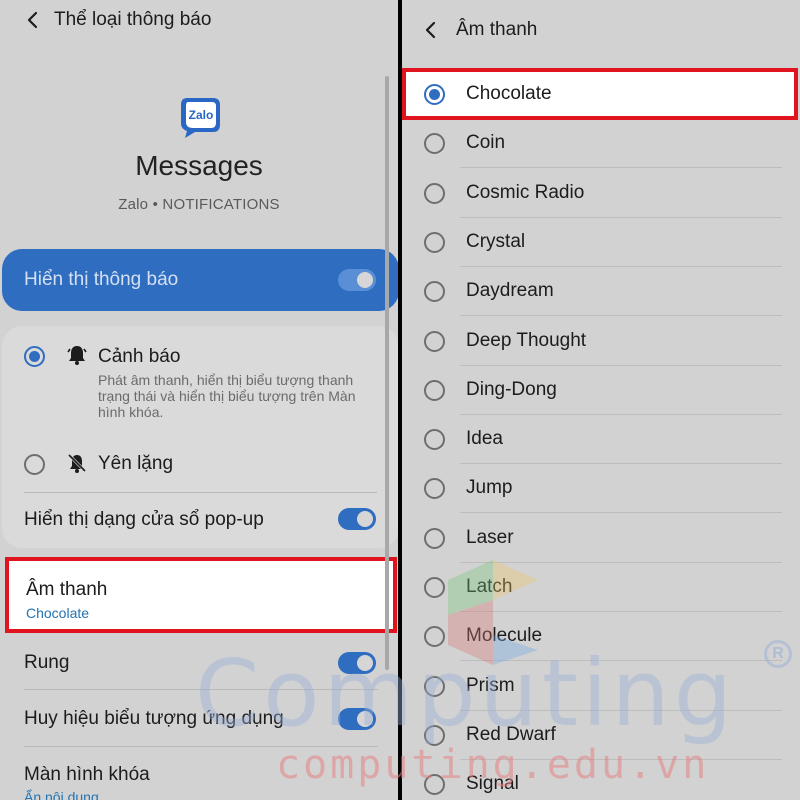  I want to click on vibrate-toggle, so click(357, 663).